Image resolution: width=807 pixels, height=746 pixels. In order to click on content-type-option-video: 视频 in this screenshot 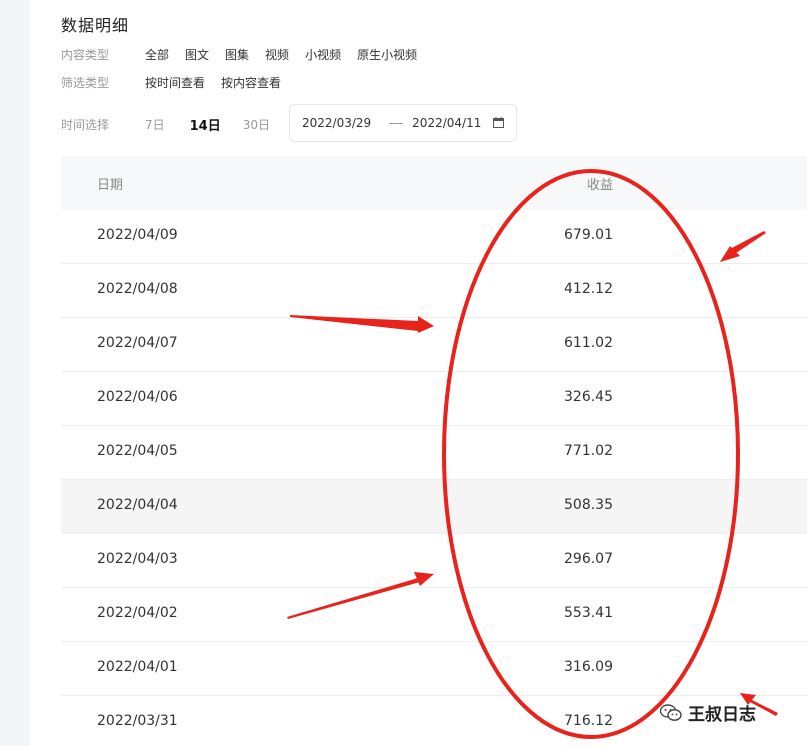, I will do `click(277, 54)`.